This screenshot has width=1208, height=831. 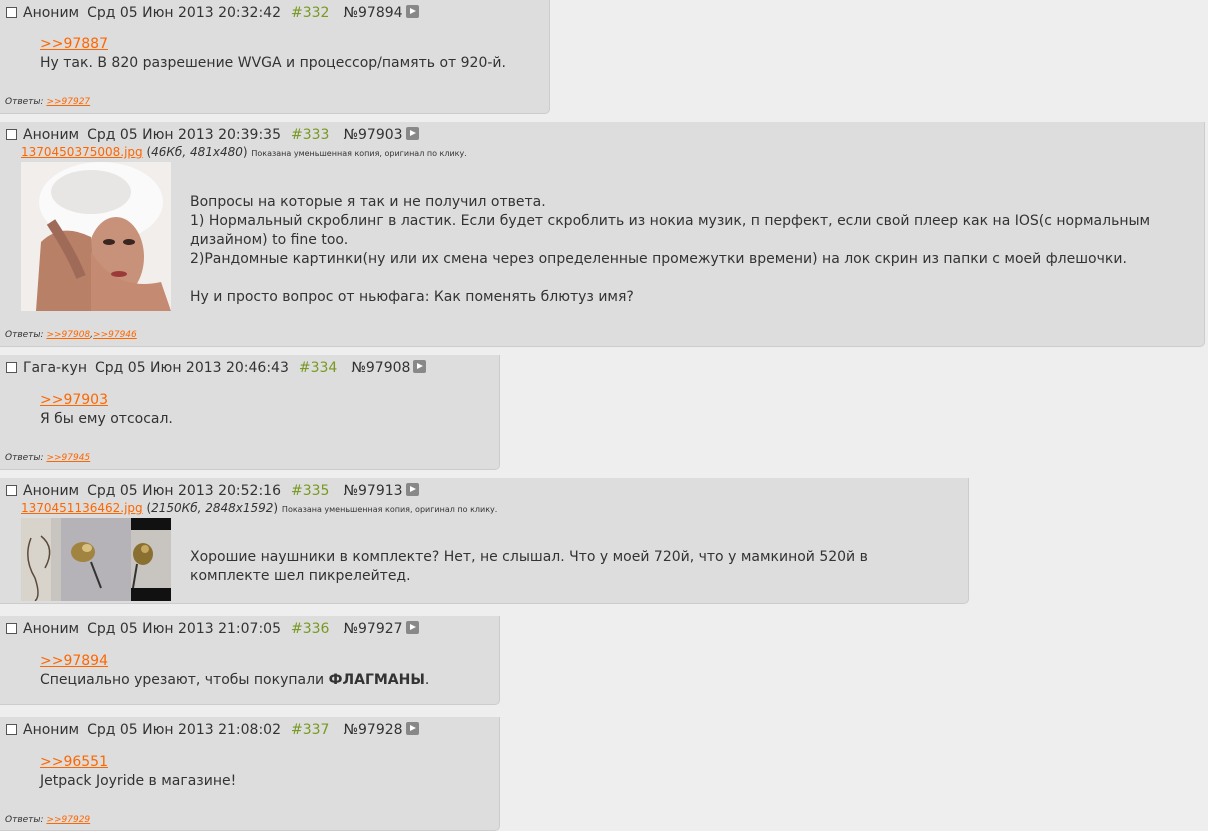 I want to click on answers-bar: Ответы: >>97929, so click(x=47, y=820).